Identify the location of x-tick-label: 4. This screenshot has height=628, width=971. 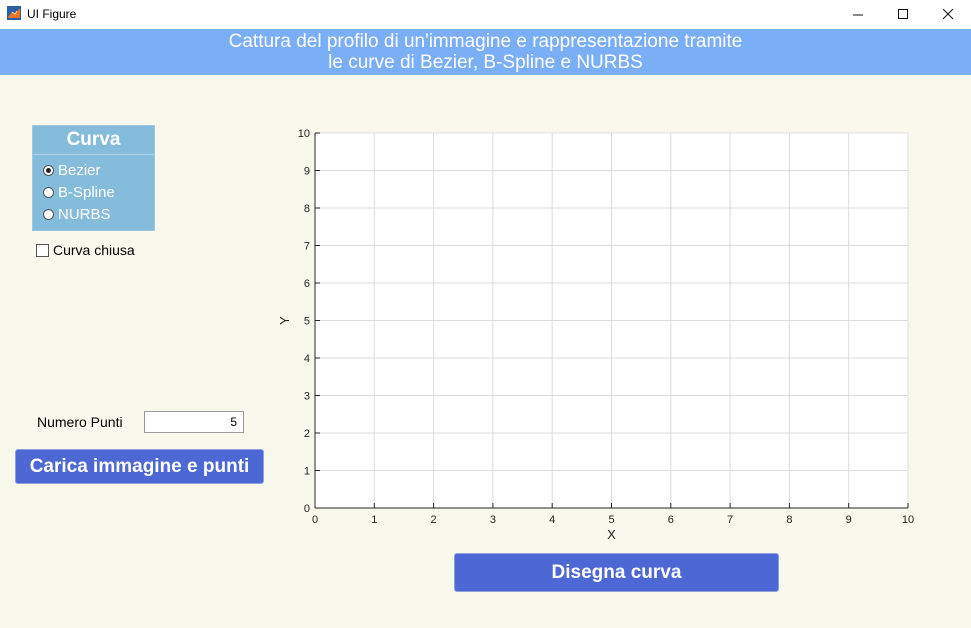
(552, 520).